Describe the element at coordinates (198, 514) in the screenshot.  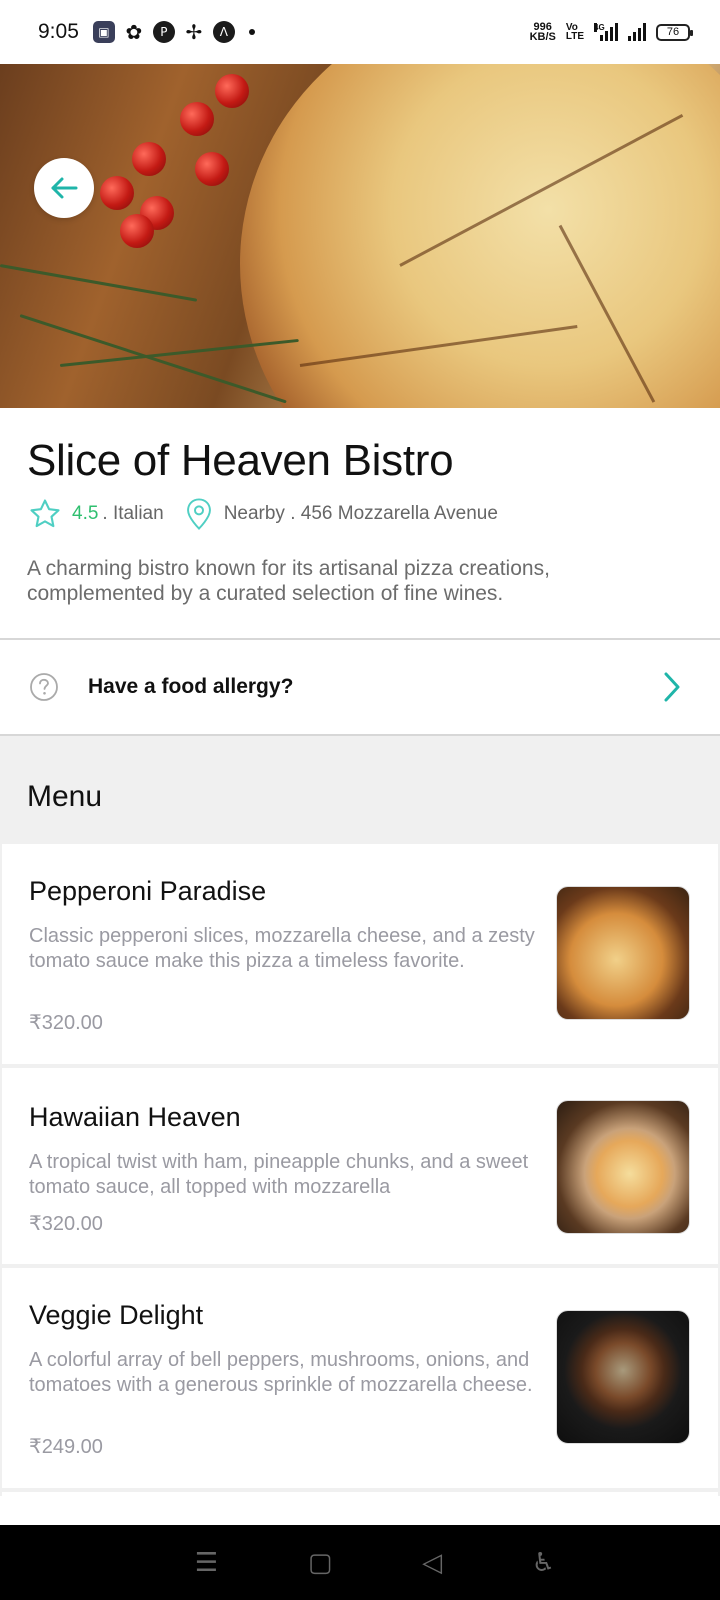
I see `location-pin-icon` at that location.